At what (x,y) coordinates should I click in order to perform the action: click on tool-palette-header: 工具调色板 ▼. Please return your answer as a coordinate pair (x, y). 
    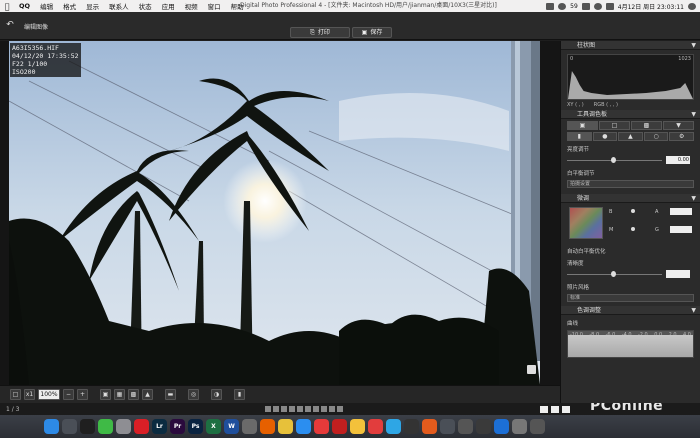
    Looking at the image, I should click on (630, 114).